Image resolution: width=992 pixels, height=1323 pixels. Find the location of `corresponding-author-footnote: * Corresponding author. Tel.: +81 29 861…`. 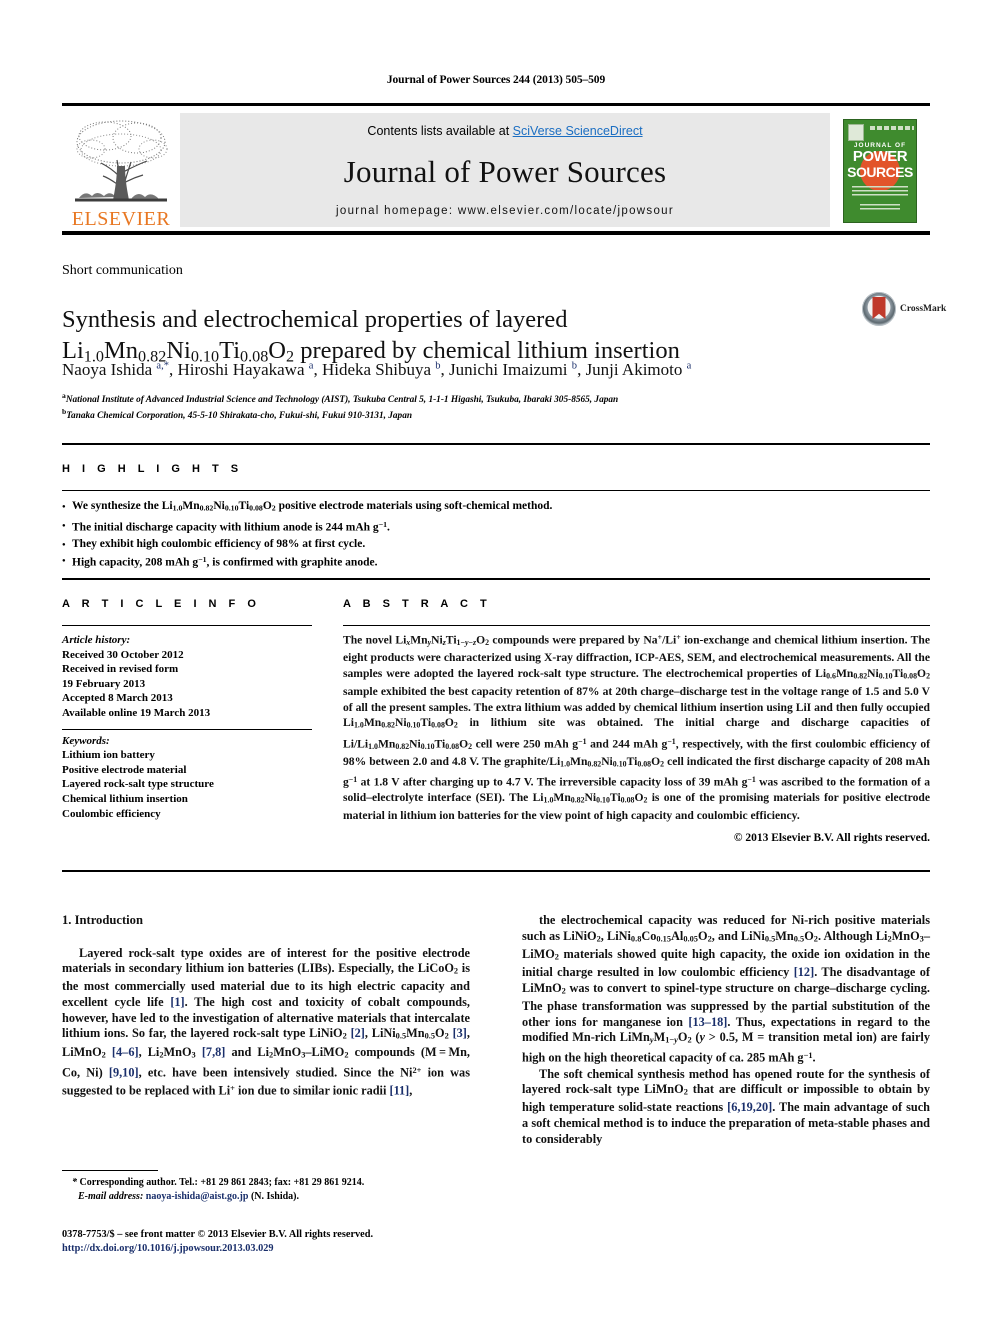

corresponding-author-footnote: * Corresponding author. Tel.: +81 29 861… is located at coordinates (267, 1189).